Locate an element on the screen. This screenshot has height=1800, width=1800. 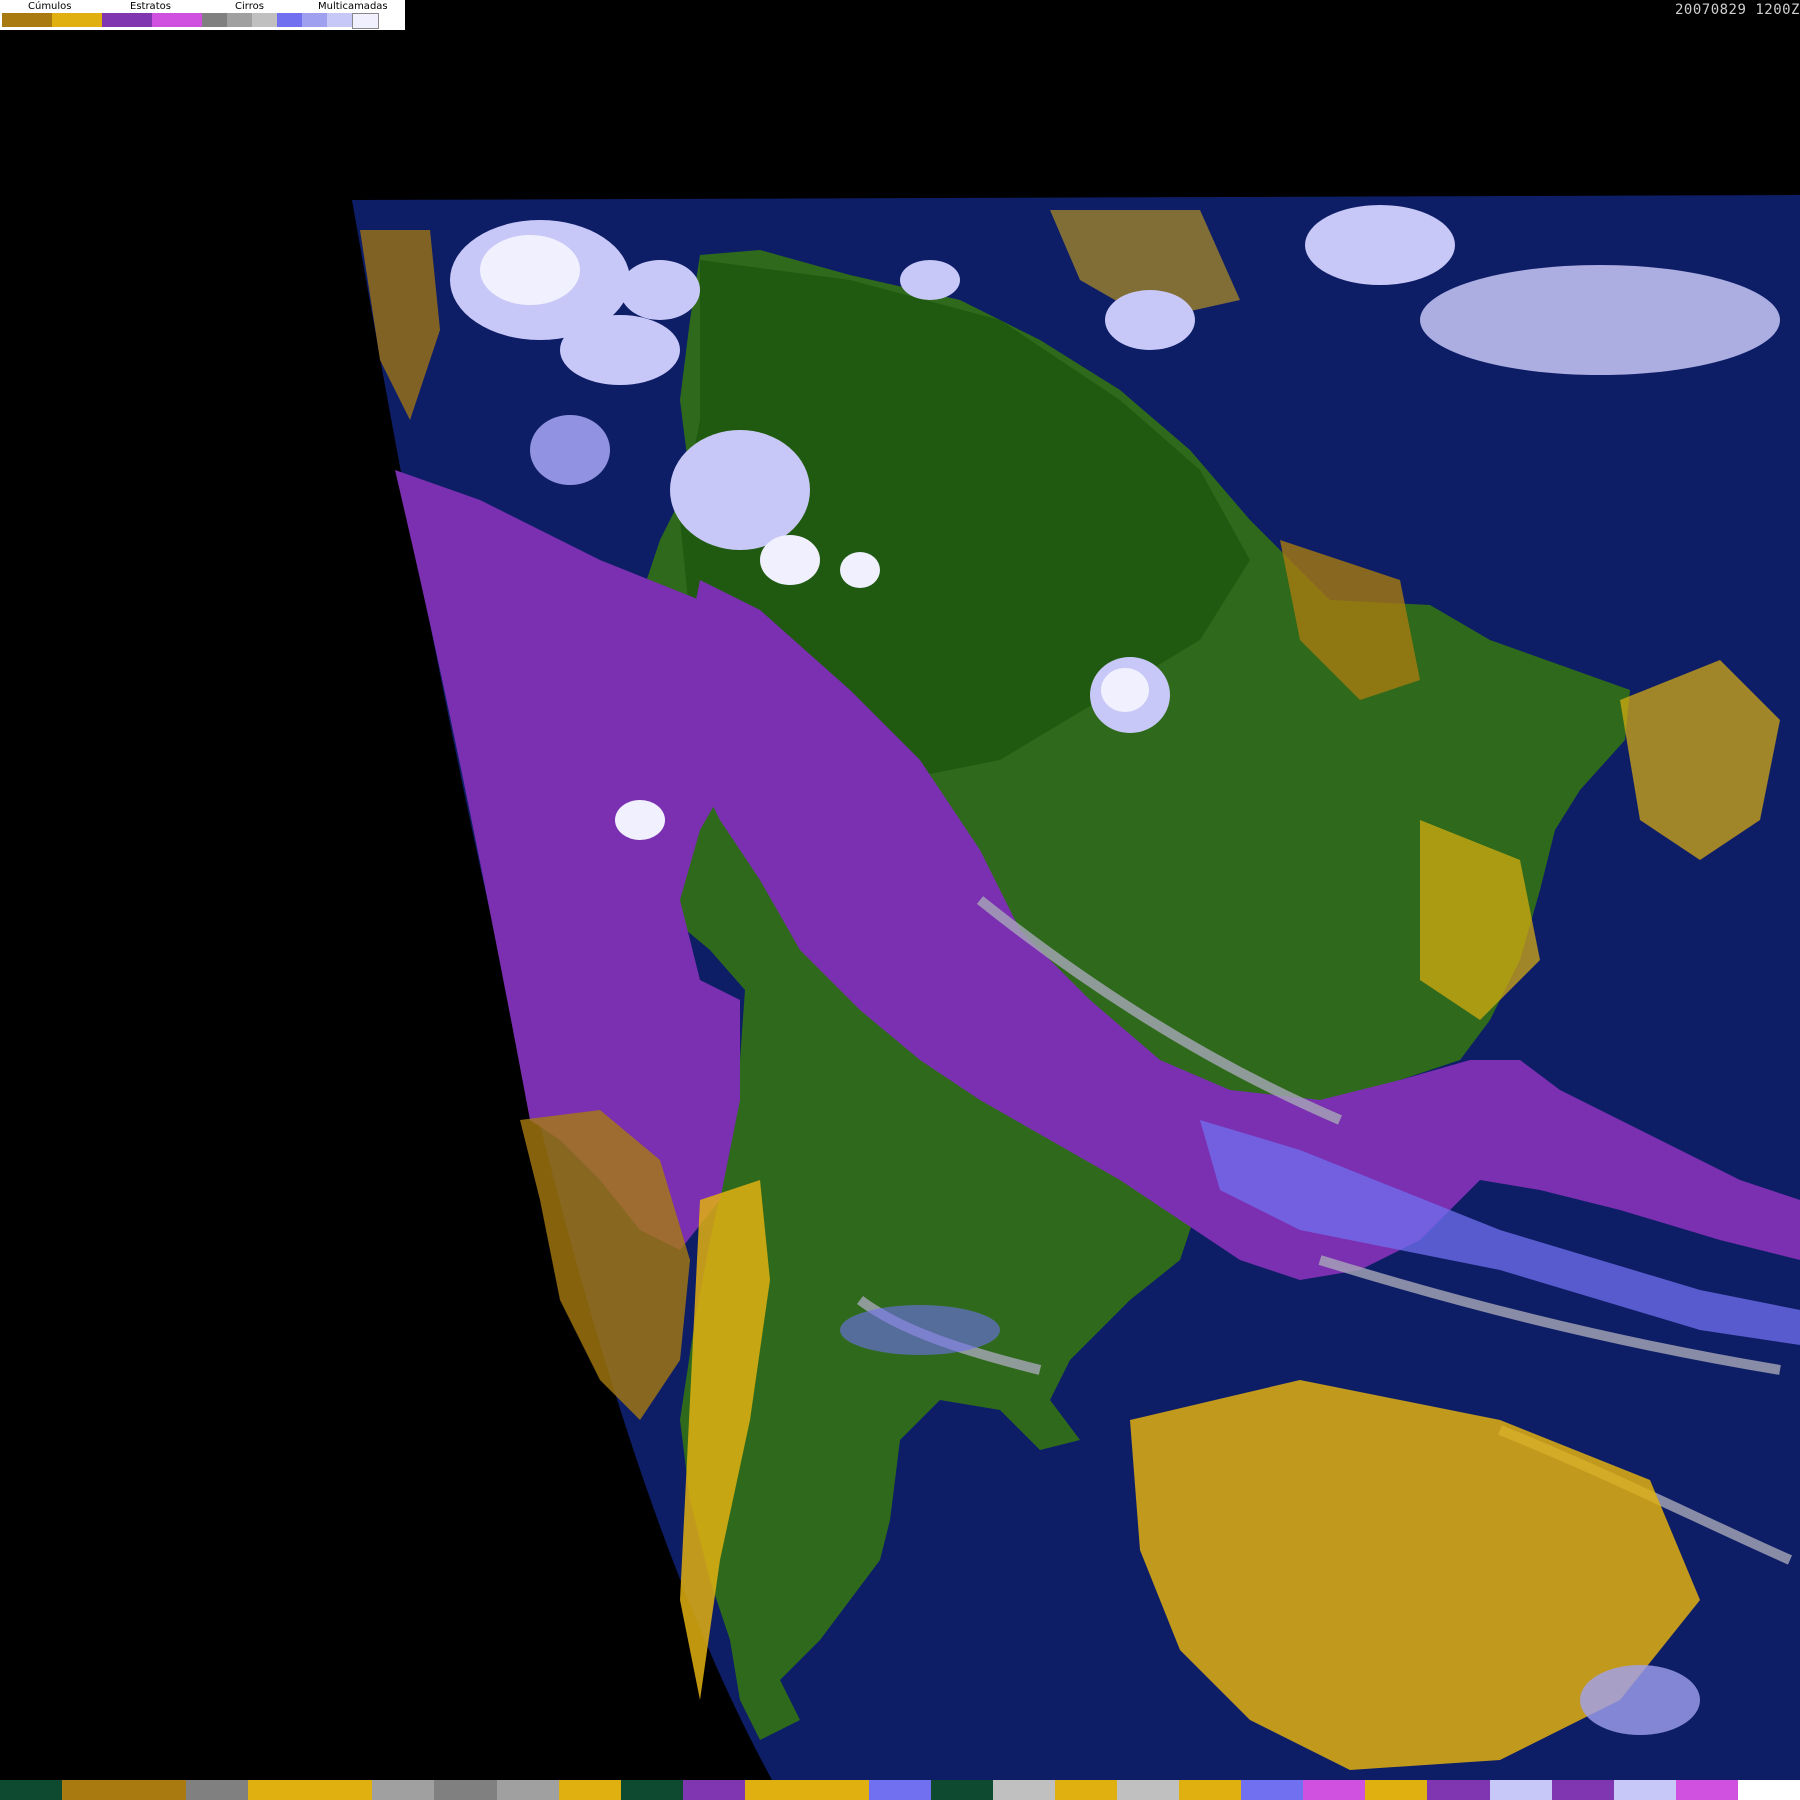
legend-label-stratus: Estratos is located at coordinates (150, 6).